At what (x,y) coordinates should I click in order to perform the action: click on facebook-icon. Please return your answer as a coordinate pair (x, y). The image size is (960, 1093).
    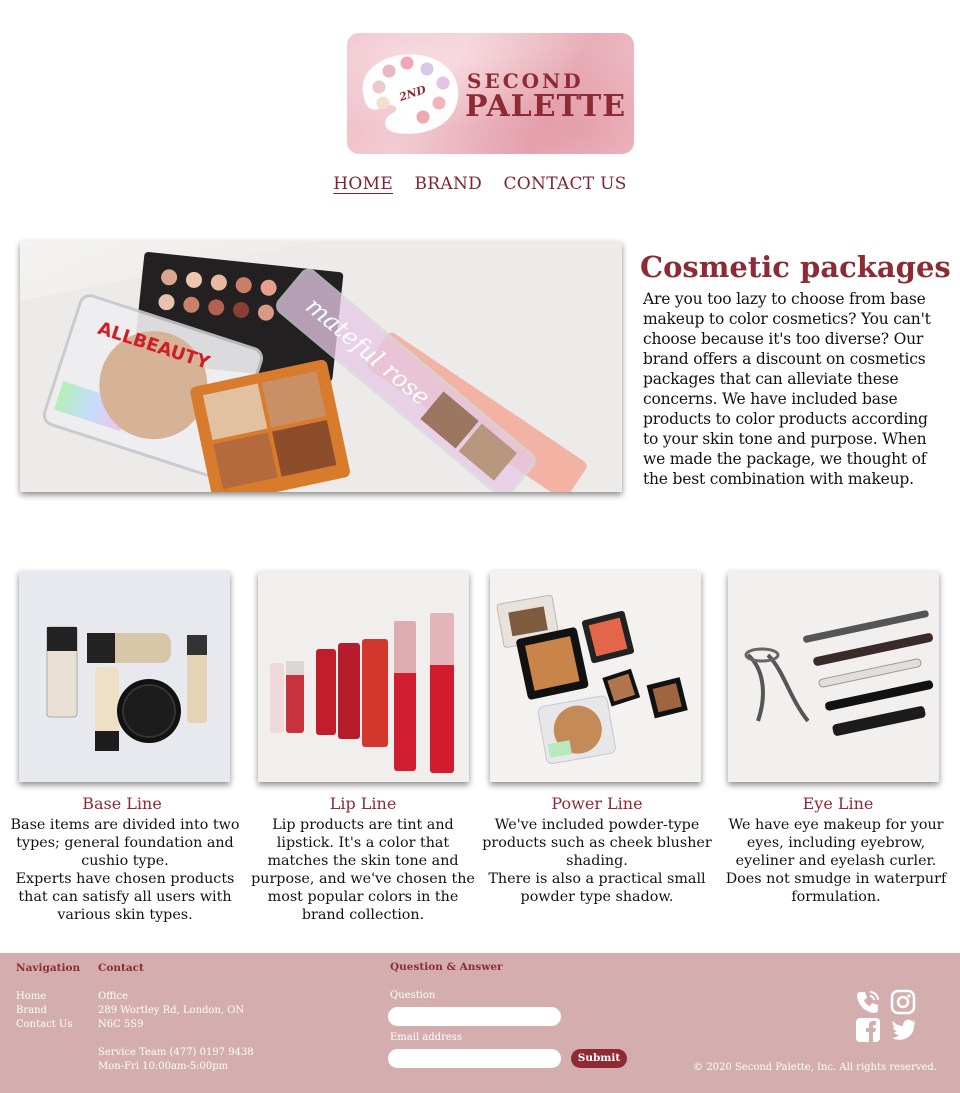
    Looking at the image, I should click on (868, 1030).